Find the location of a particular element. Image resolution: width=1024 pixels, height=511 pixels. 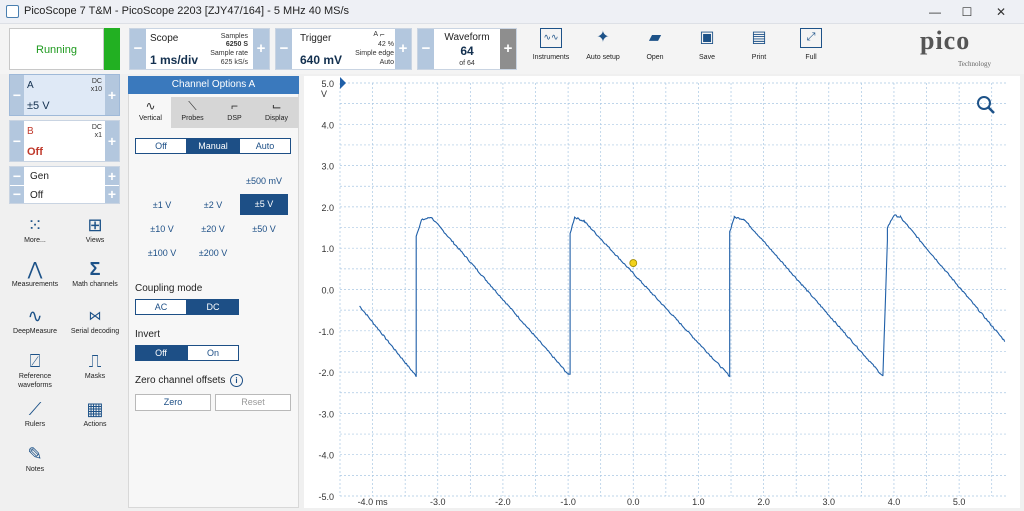

sample-rate-label: Sample rate is located at coordinates (229, 53).